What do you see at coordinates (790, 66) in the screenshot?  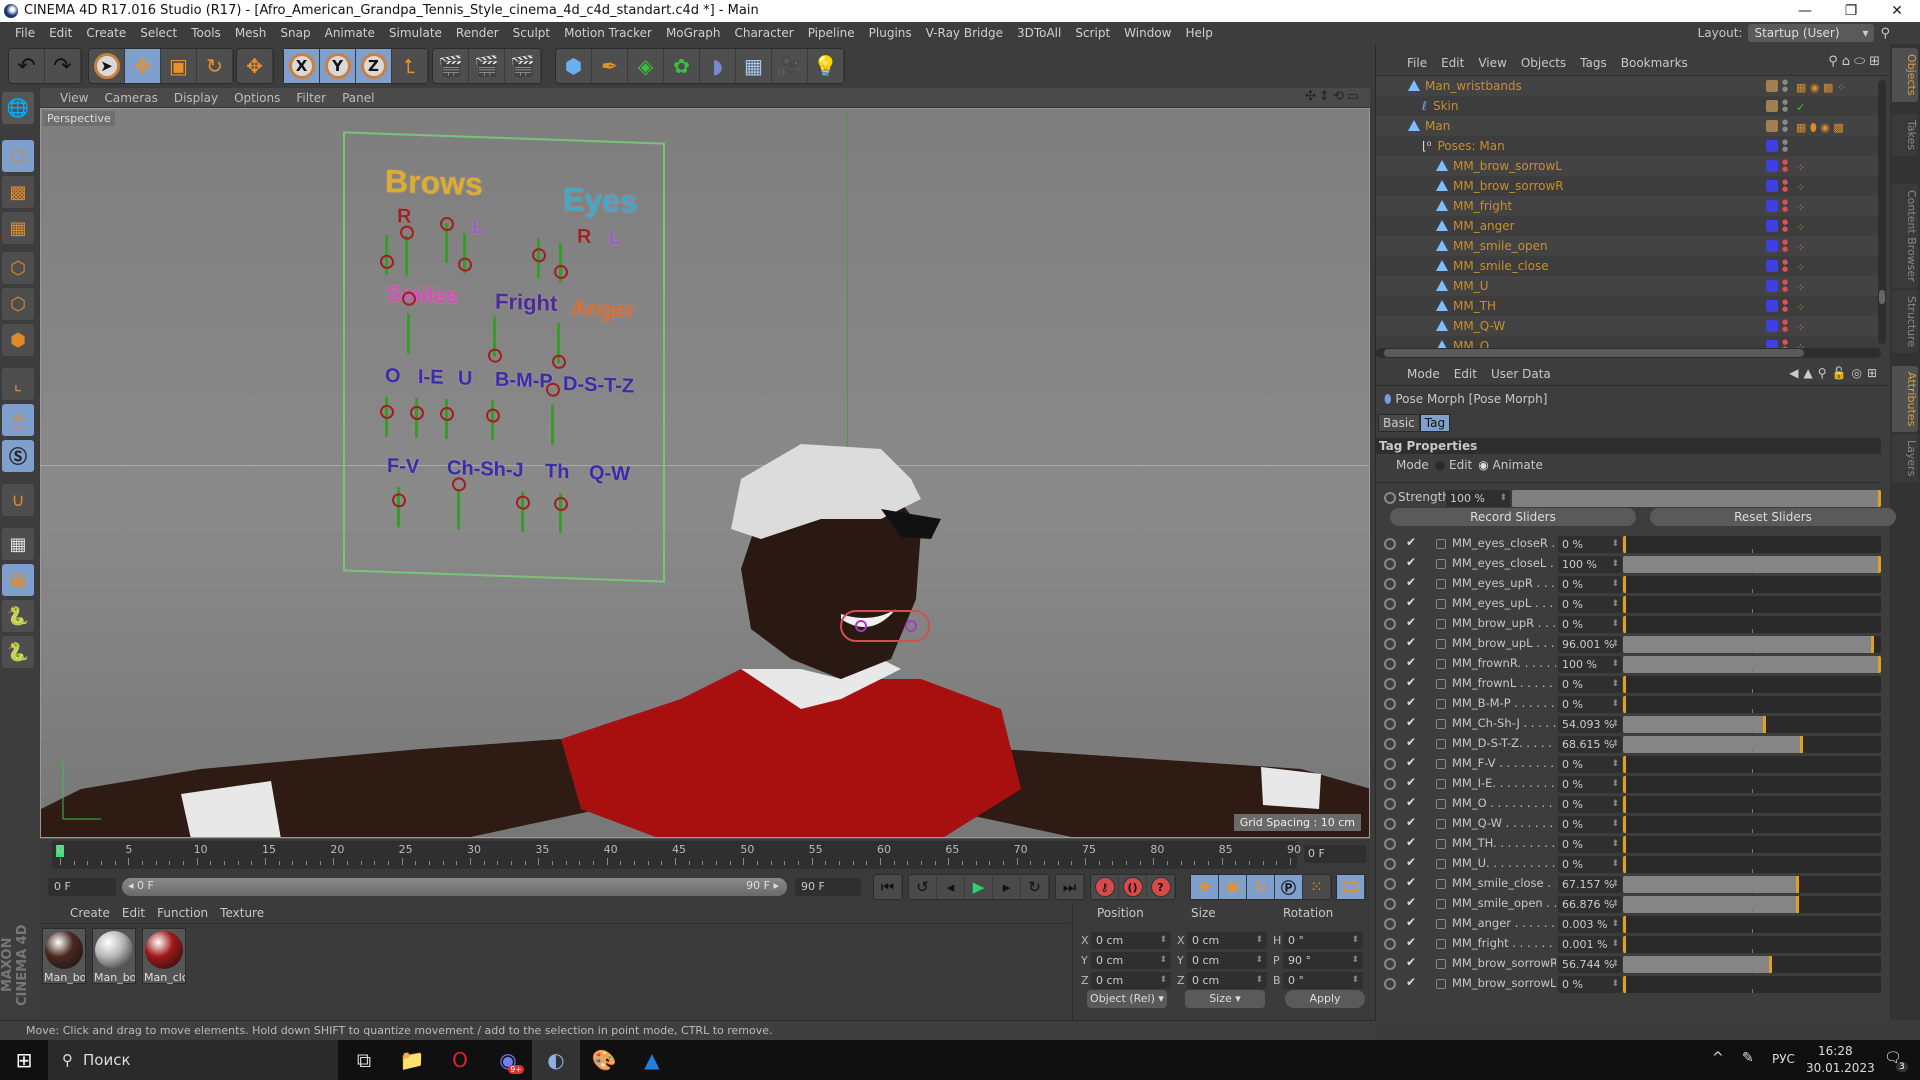 I see `camera-button: 🎥` at bounding box center [790, 66].